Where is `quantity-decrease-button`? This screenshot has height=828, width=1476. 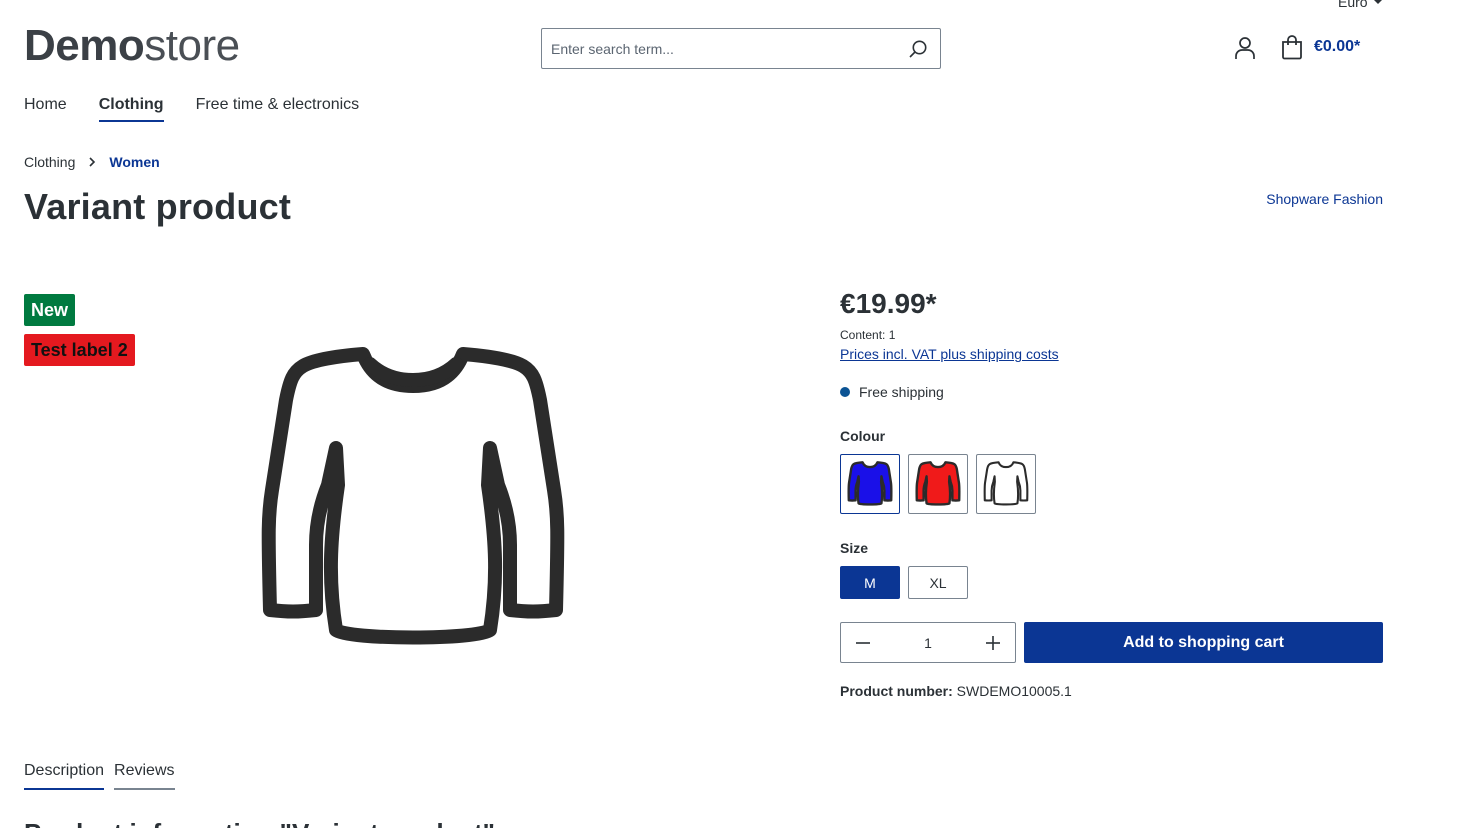
quantity-decrease-button is located at coordinates (863, 642).